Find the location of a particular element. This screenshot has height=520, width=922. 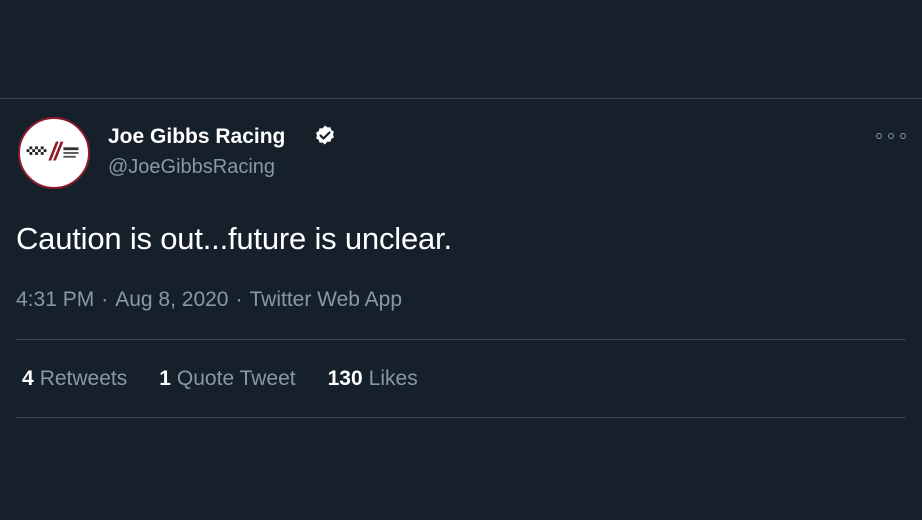

quote-tweets-label: Quote Tweet is located at coordinates (236, 378).